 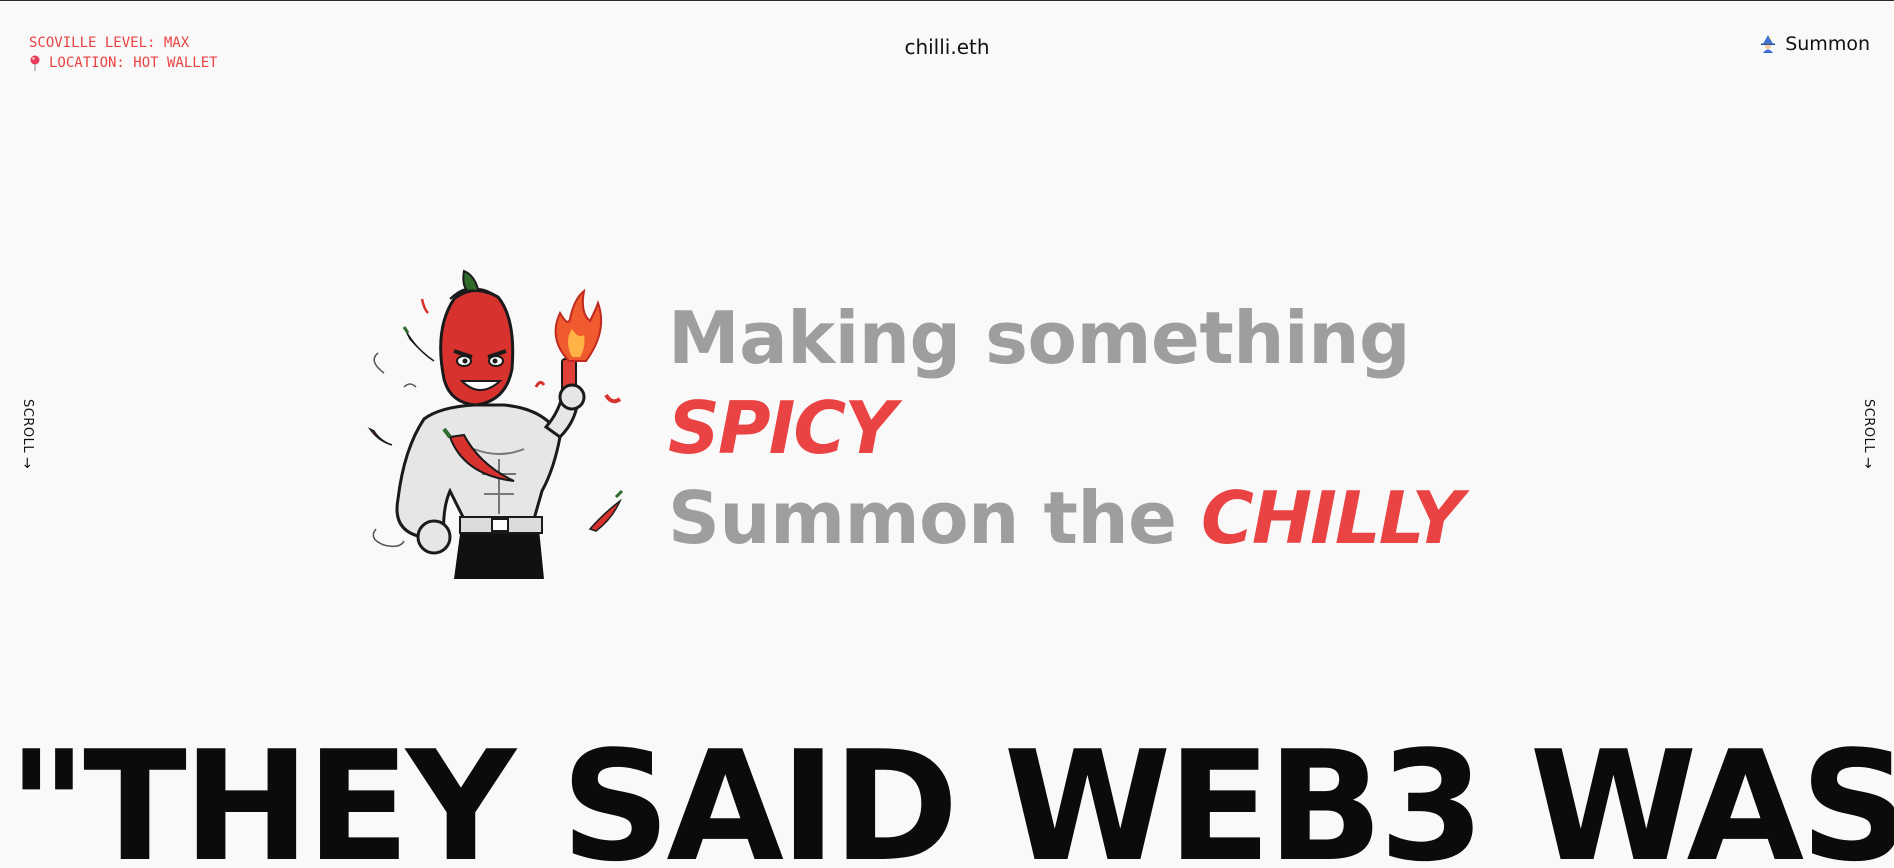 I want to click on scroll-indicator-left: SCROLL ↓, so click(x=27, y=435).